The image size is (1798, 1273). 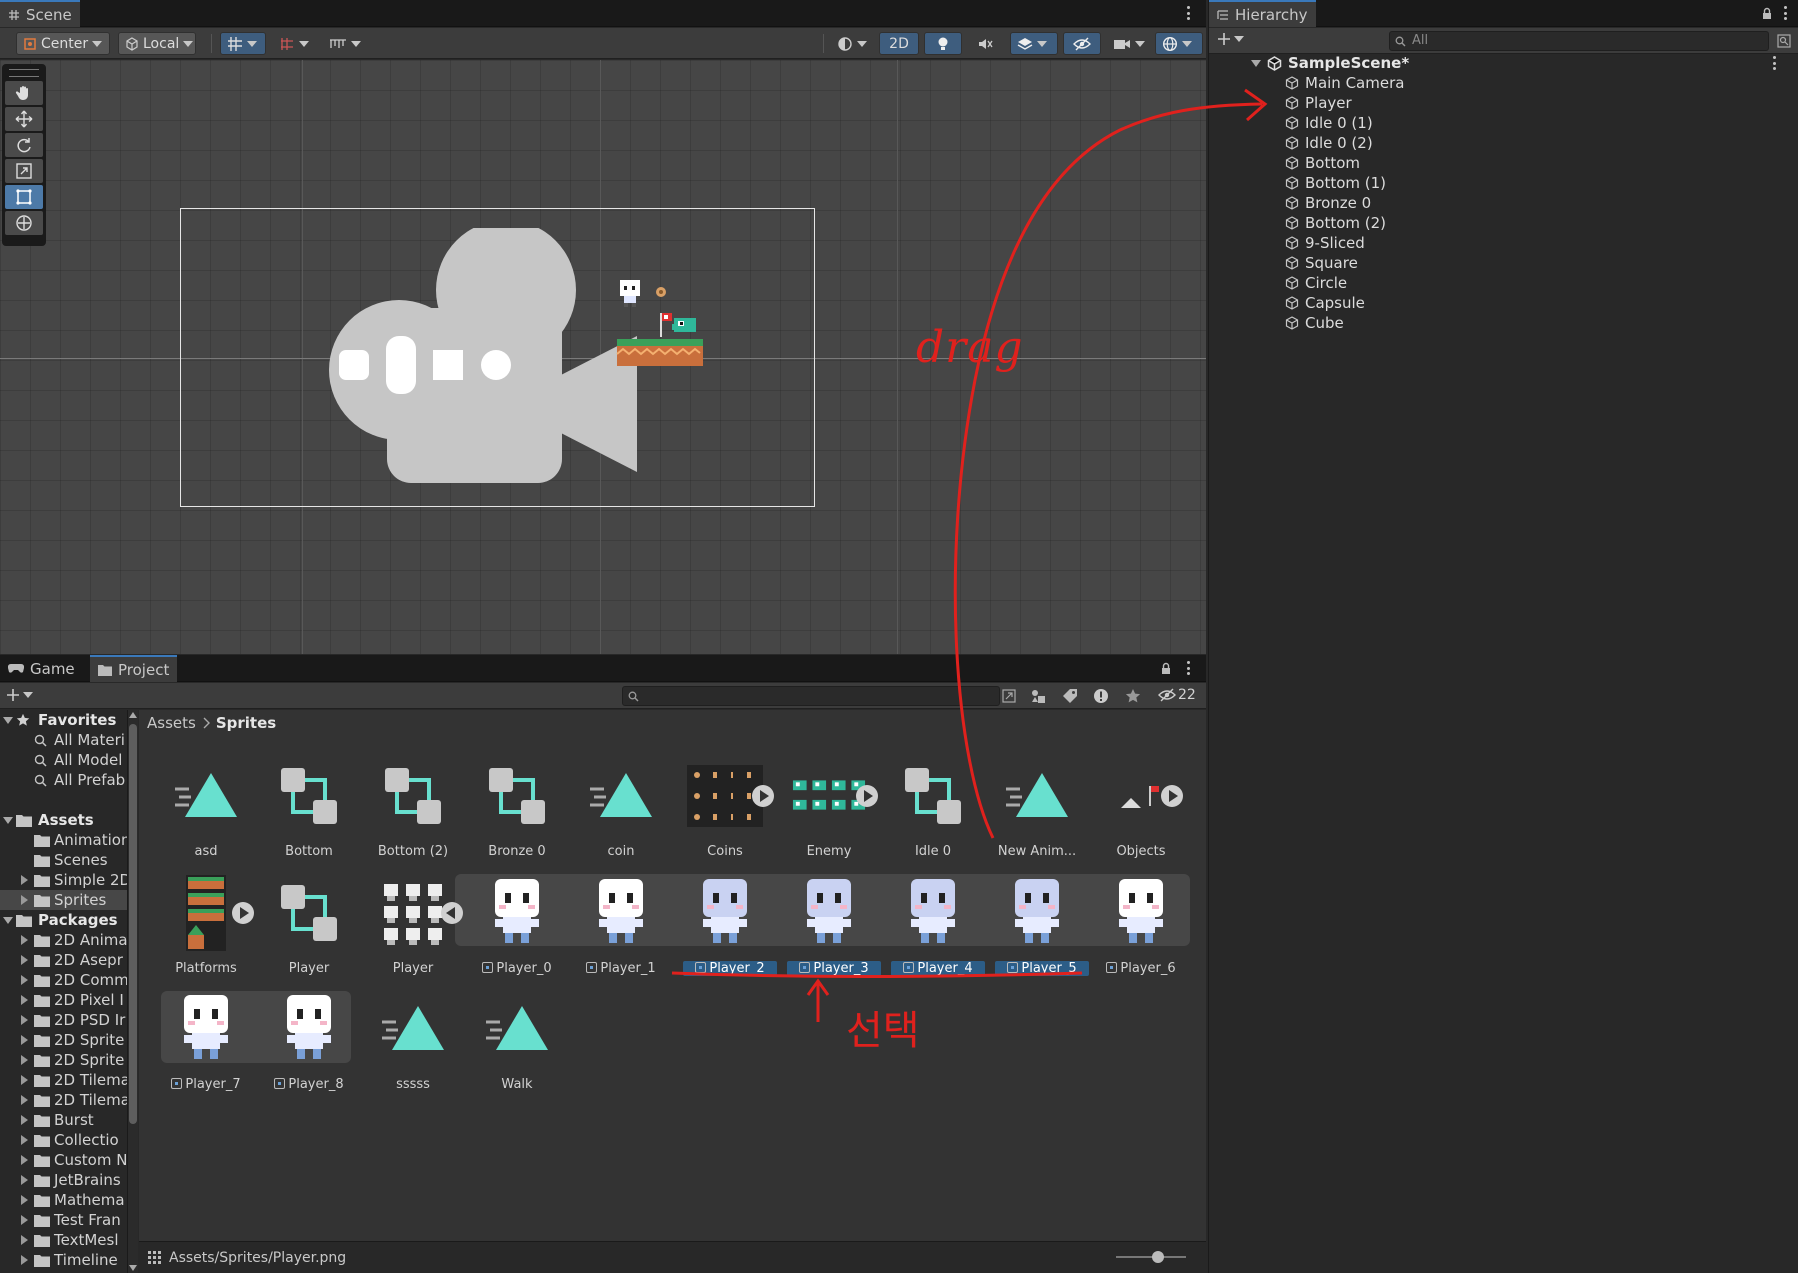 What do you see at coordinates (1070, 696) in the screenshot?
I see `filter-by-label-icon` at bounding box center [1070, 696].